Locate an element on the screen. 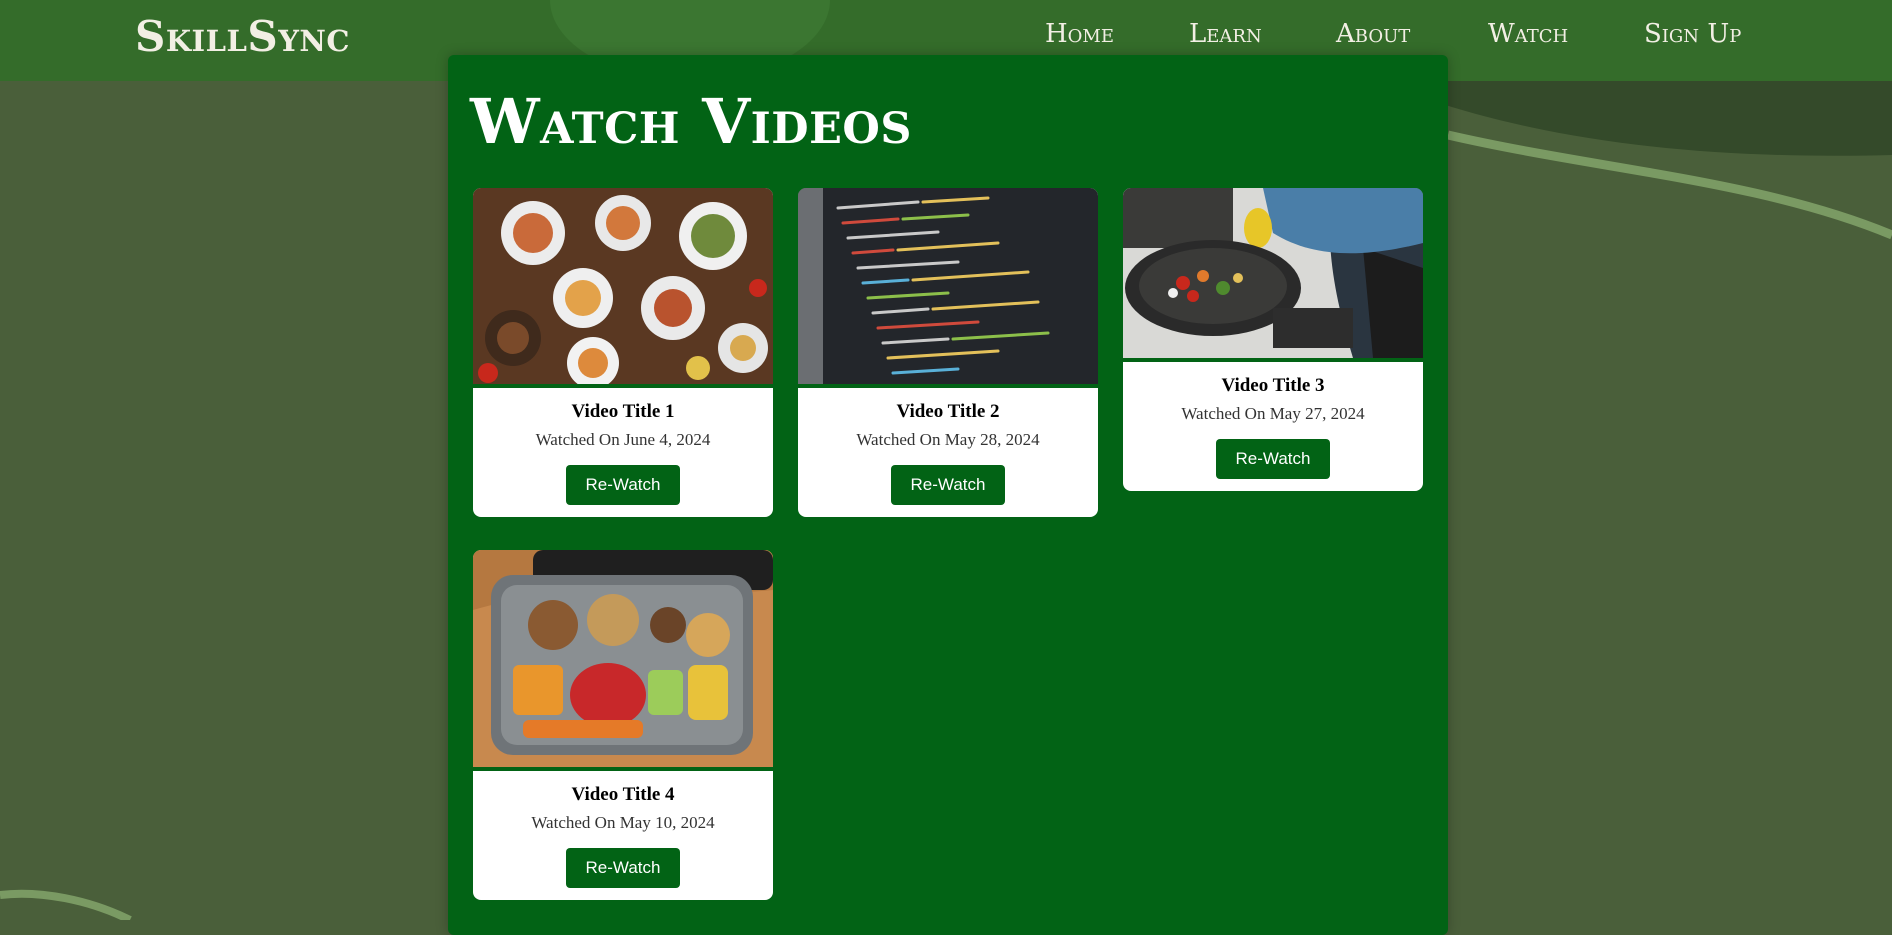 The width and height of the screenshot is (1892, 935). nav-about: About is located at coordinates (1412, 34).